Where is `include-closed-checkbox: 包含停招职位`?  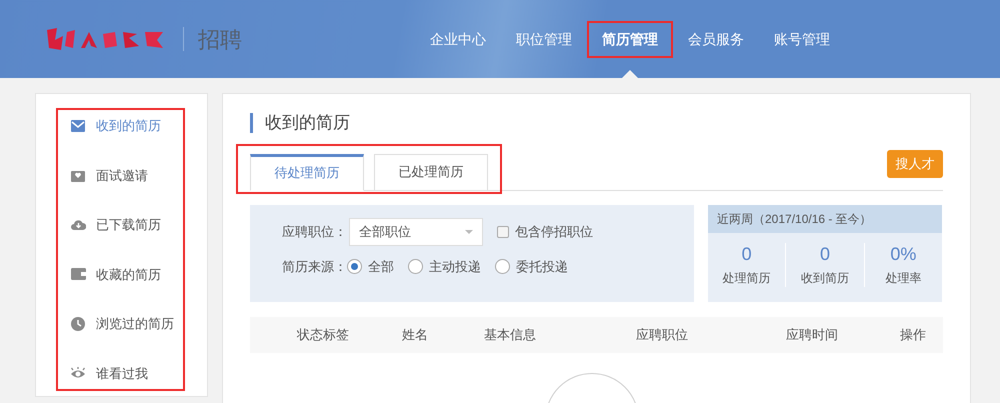 include-closed-checkbox: 包含停招职位 is located at coordinates (545, 232).